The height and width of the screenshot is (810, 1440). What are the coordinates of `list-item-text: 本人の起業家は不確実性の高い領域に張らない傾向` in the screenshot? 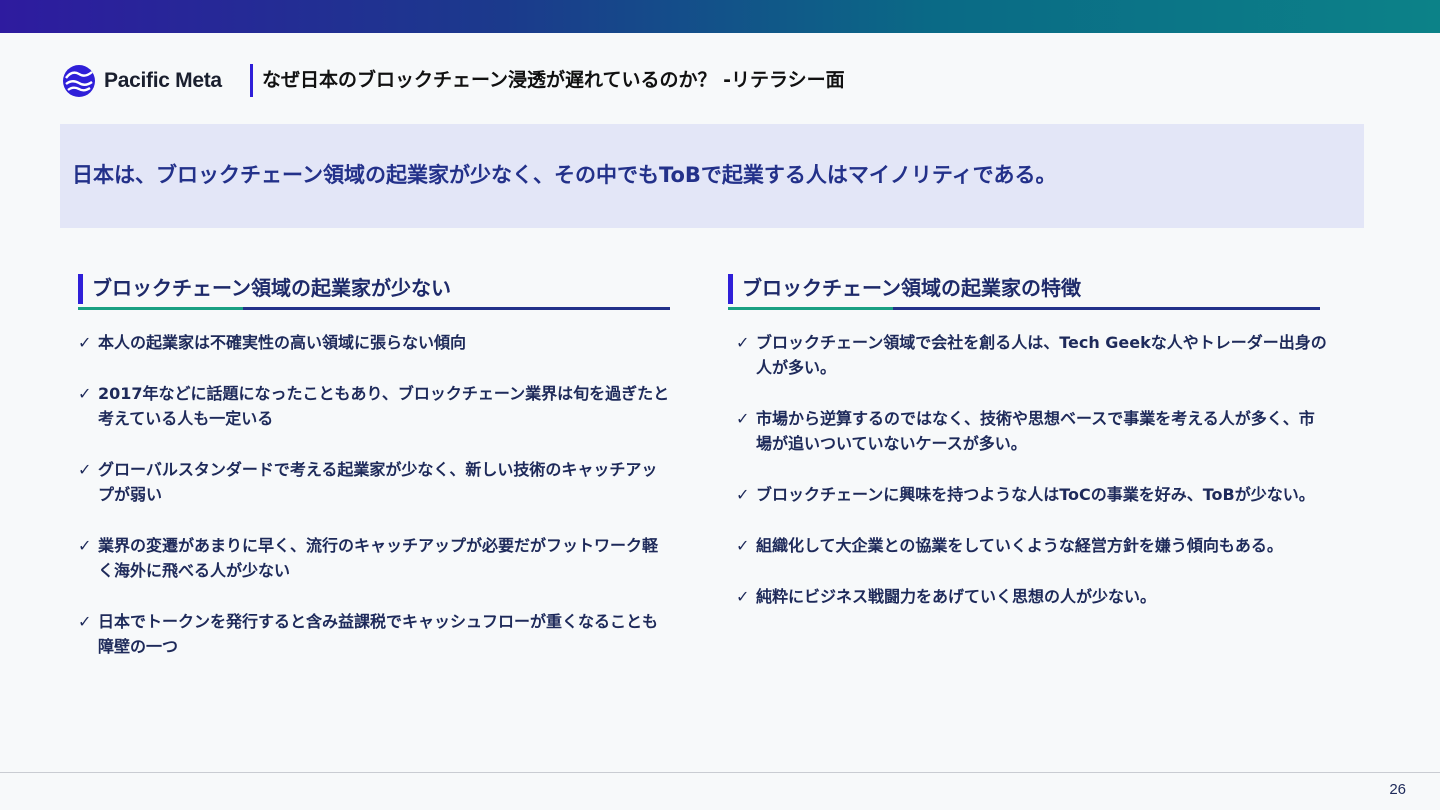 It's located at (282, 342).